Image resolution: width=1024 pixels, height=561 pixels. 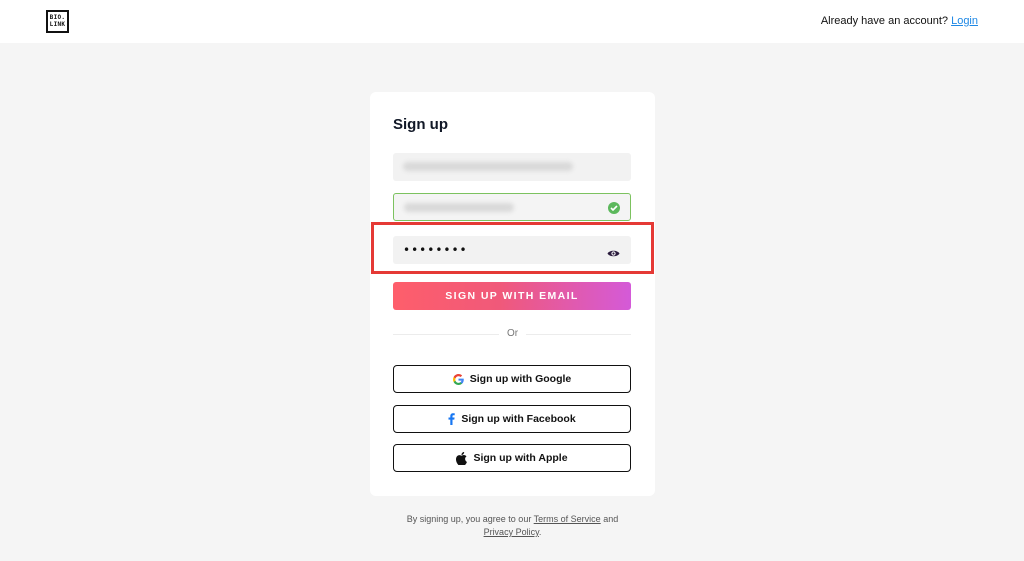 I want to click on username-field, so click(x=512, y=207).